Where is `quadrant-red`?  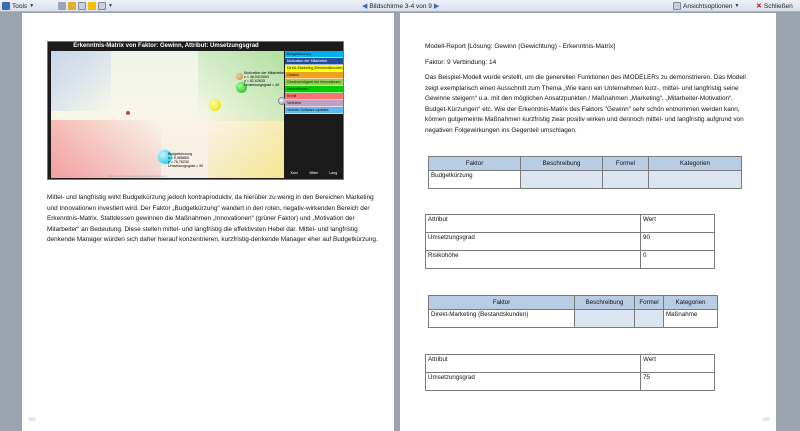 quadrant-red is located at coordinates (106, 149).